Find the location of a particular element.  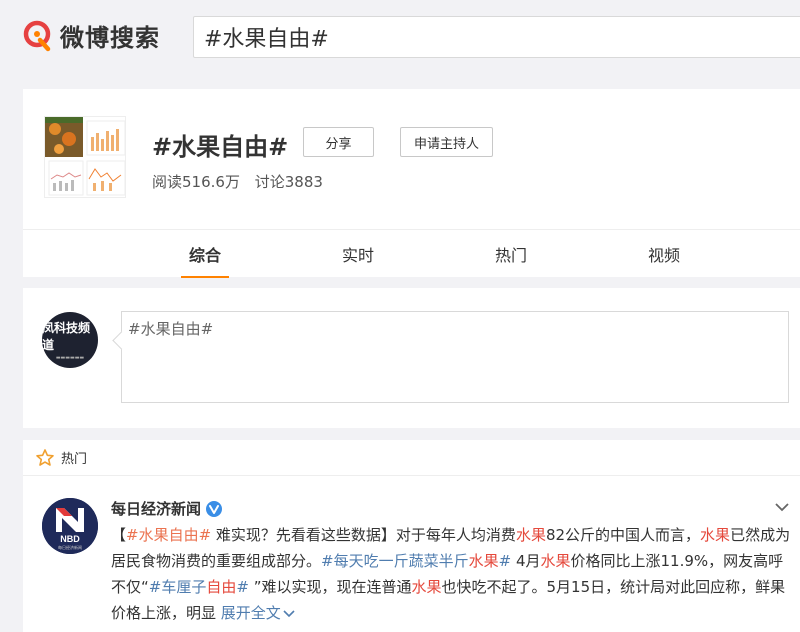

share-button: 分享 is located at coordinates (338, 142).